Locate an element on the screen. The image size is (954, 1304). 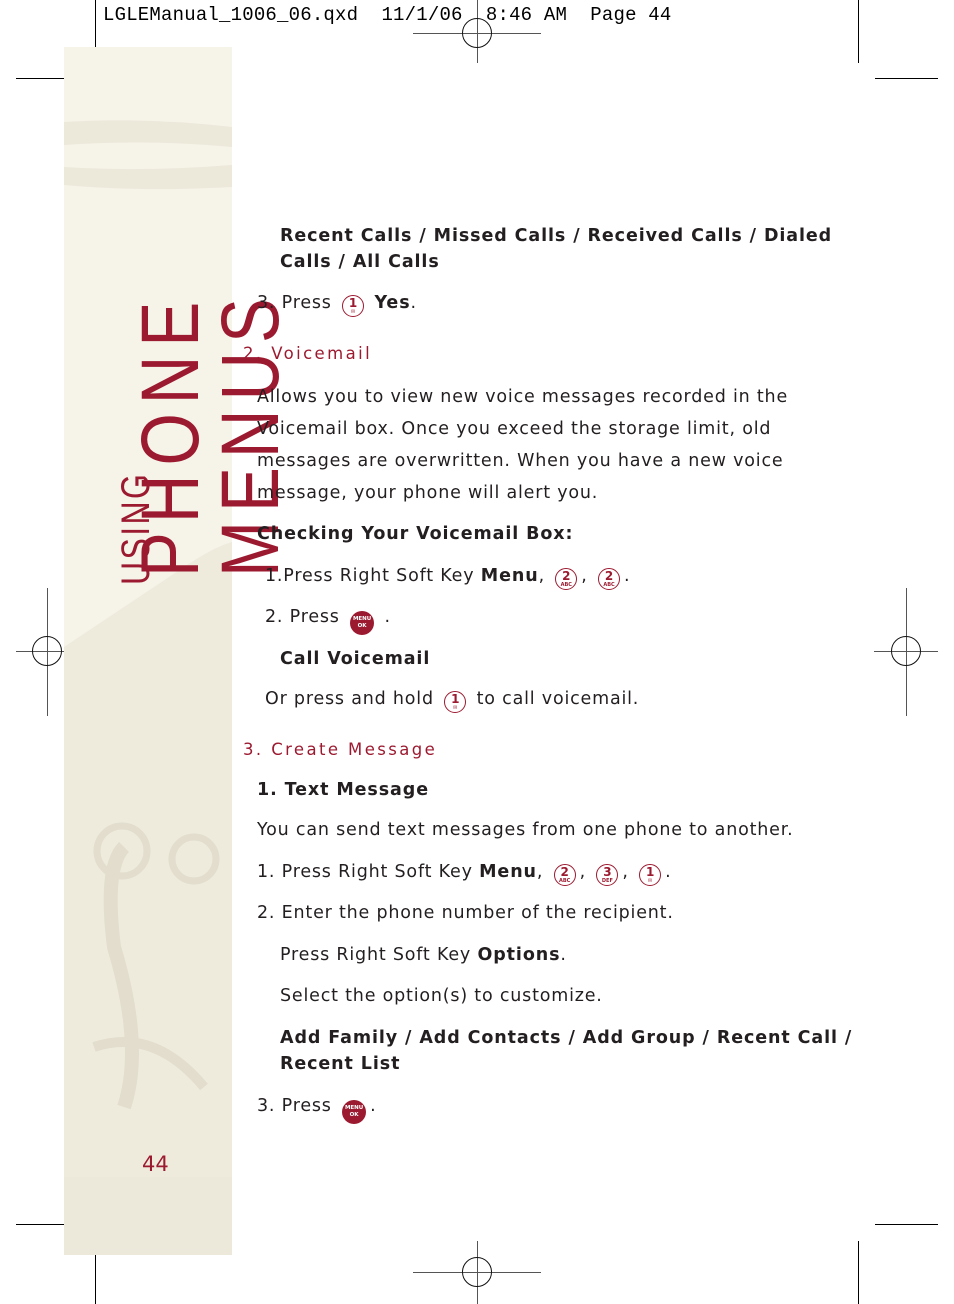
recent-calls-options-line2: Calls / All Calls is located at coordinates (360, 262).